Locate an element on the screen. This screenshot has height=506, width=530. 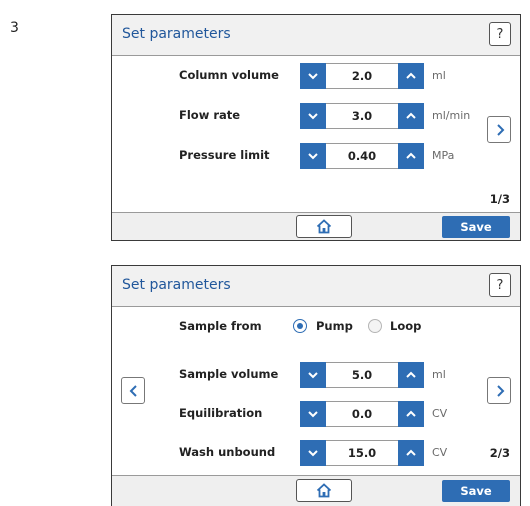
sample-volume-value: 5.0 is located at coordinates (362, 375).